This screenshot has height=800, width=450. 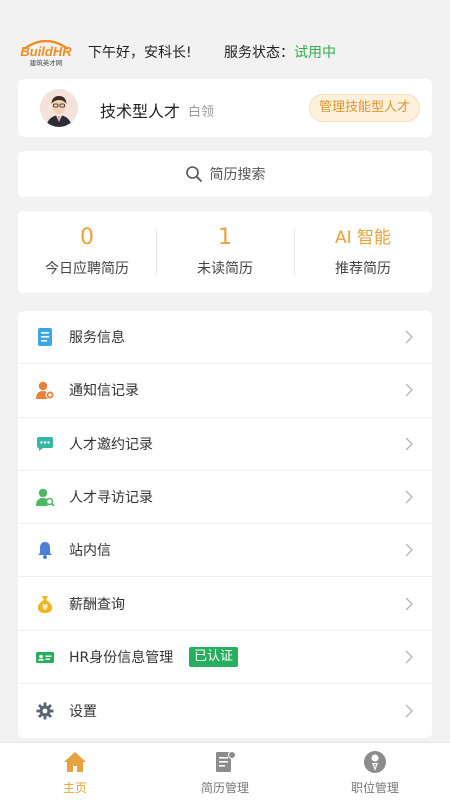 I want to click on tab-position-management: 职位管理, so click(x=375, y=771).